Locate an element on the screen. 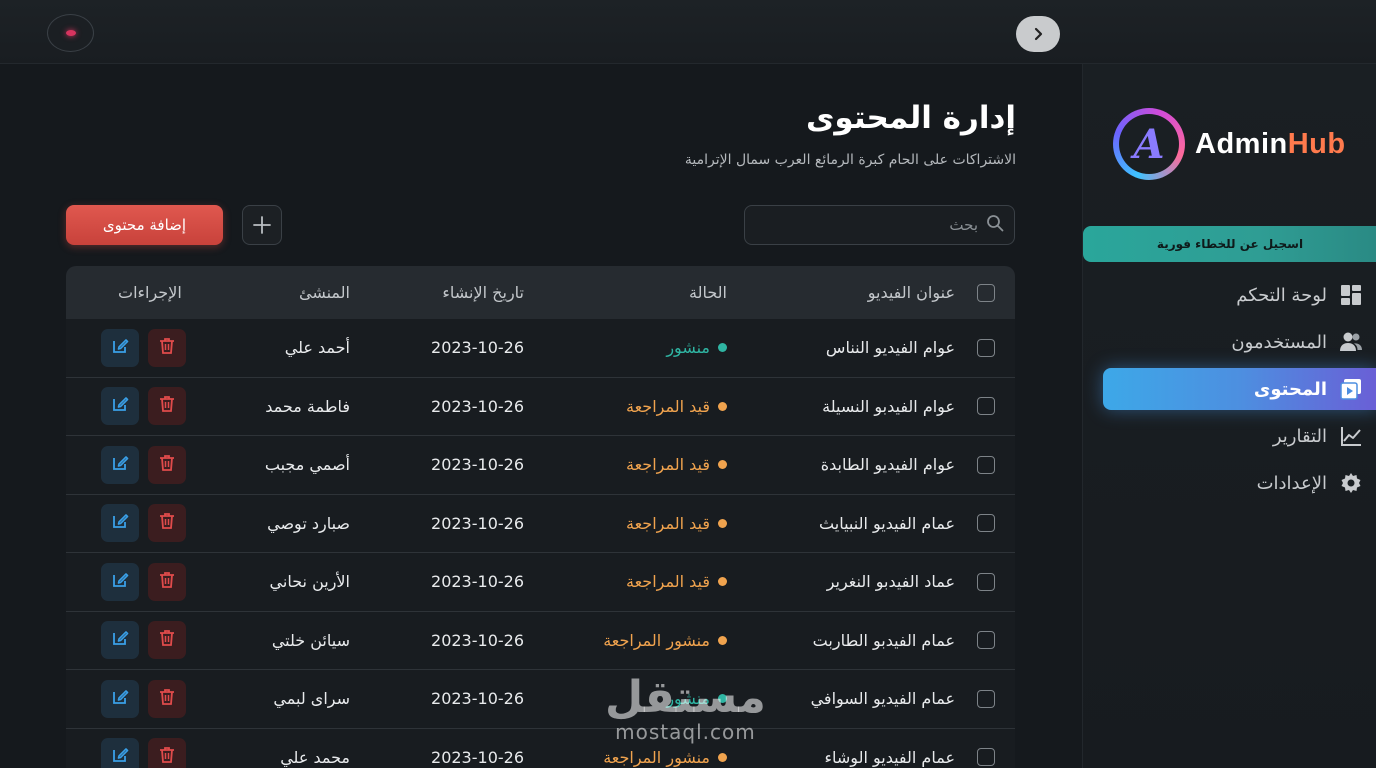 The height and width of the screenshot is (768, 1376). video-title: عمام الفيديو السوافي is located at coordinates (883, 699).